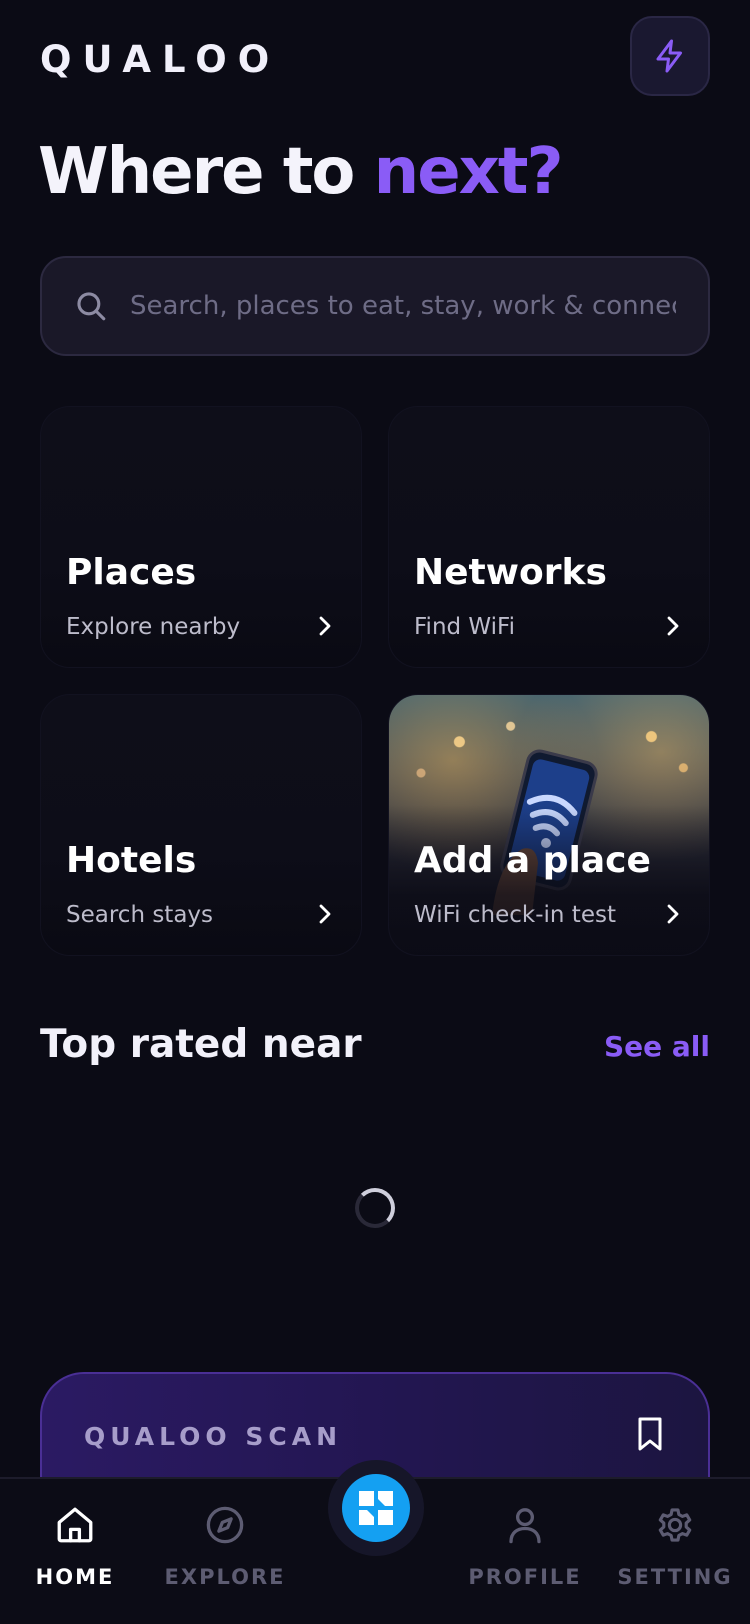  Describe the element at coordinates (91, 306) in the screenshot. I see `search-icon` at that location.